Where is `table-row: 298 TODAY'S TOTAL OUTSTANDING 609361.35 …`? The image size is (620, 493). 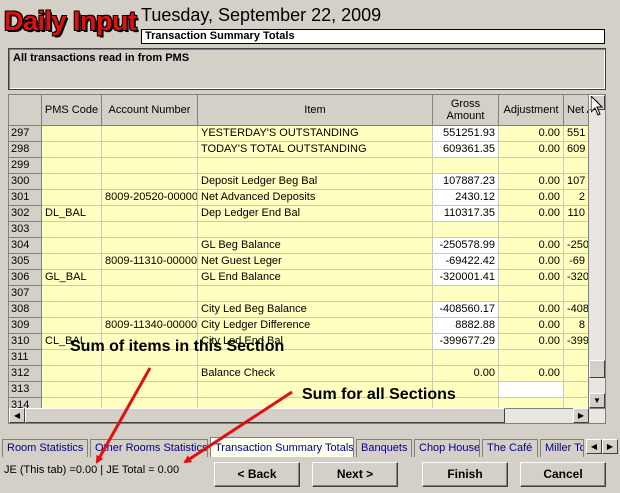 table-row: 298 TODAY'S TOTAL OUTSTANDING 609361.35 … is located at coordinates (299, 150).